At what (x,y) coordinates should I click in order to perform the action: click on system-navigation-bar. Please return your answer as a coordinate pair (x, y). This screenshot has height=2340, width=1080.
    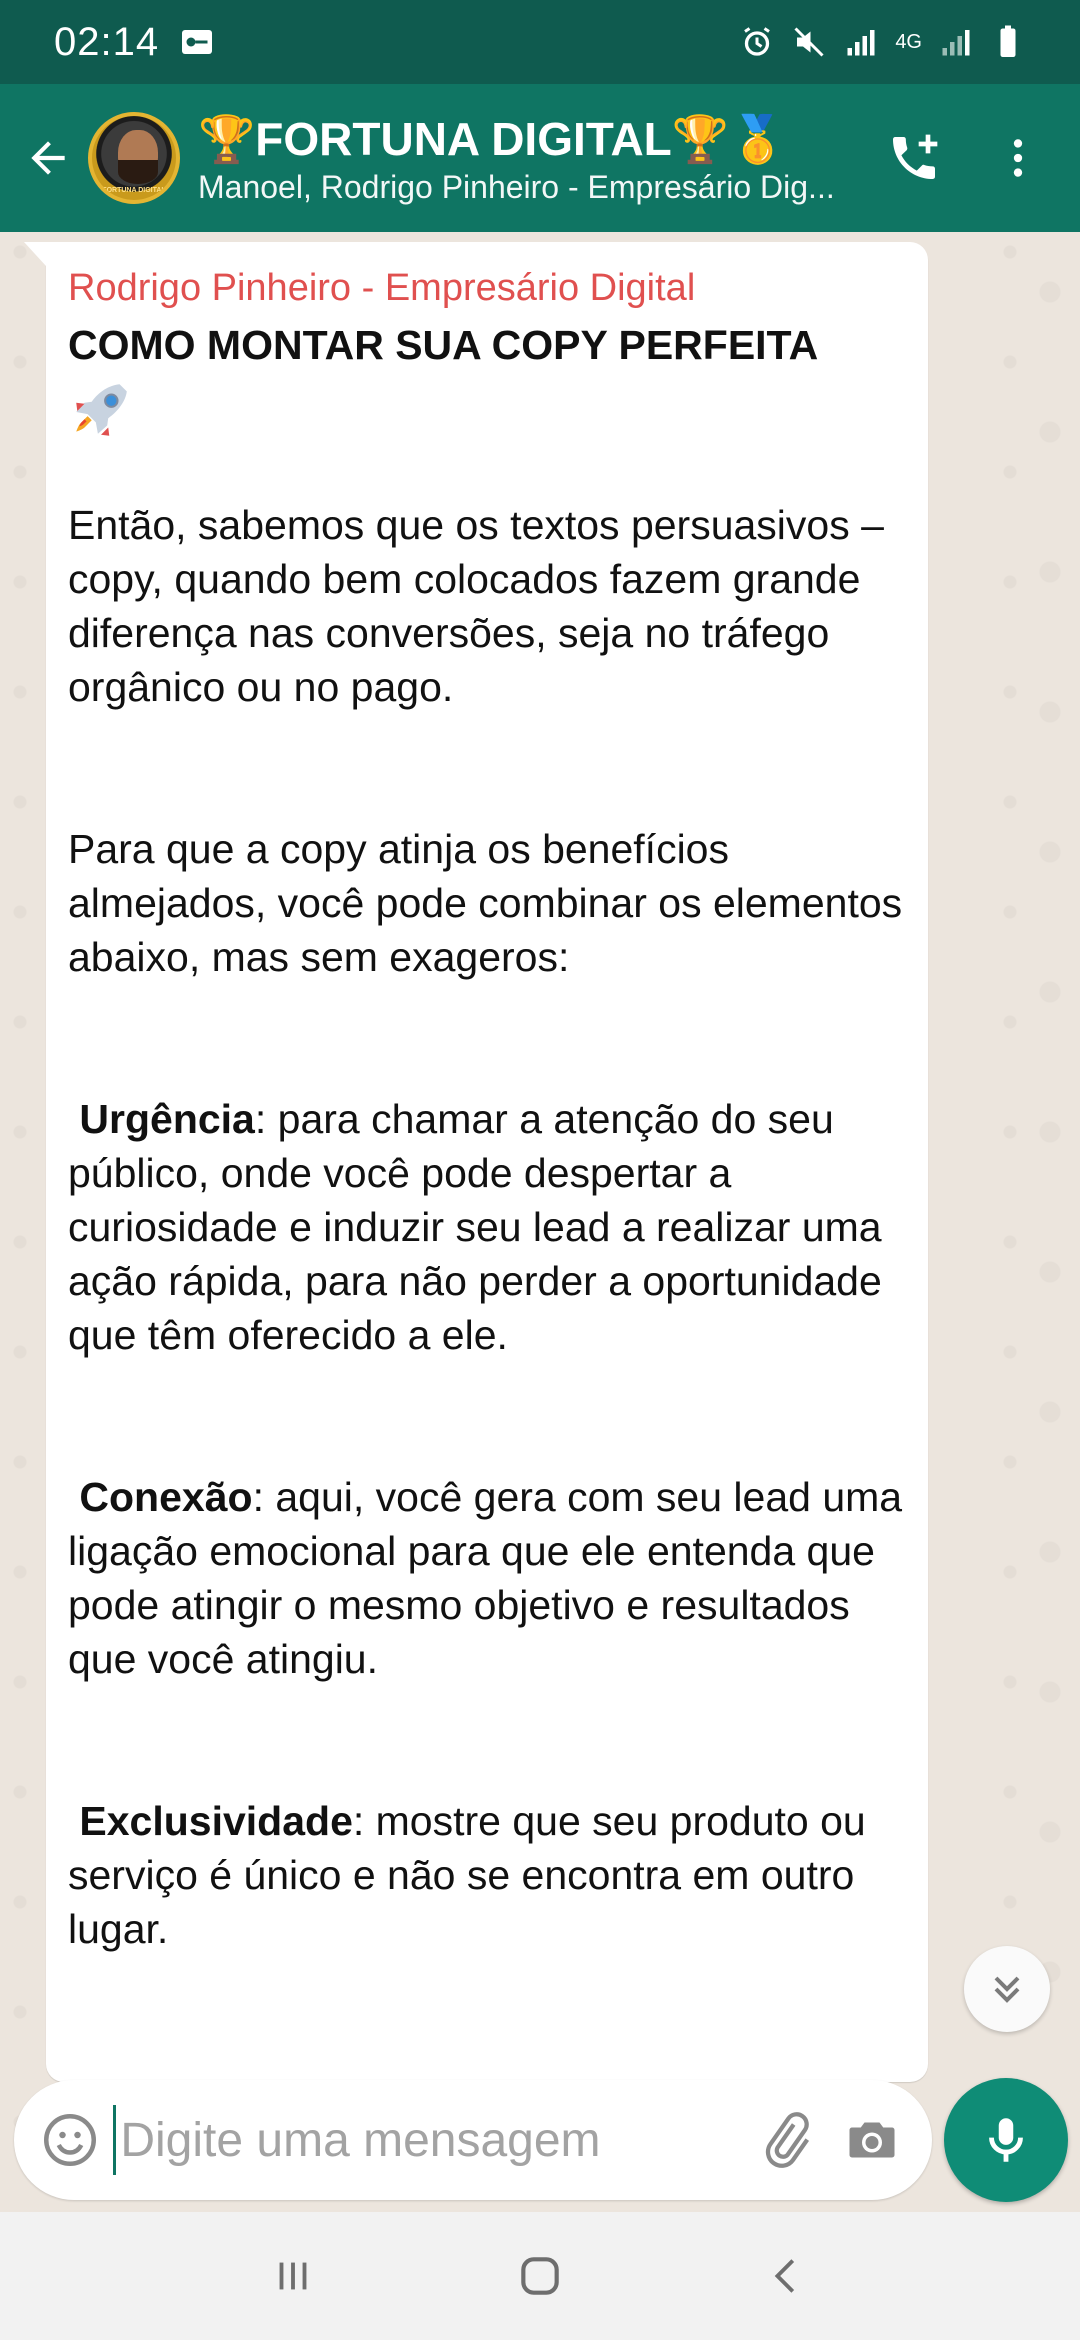
    Looking at the image, I should click on (540, 2276).